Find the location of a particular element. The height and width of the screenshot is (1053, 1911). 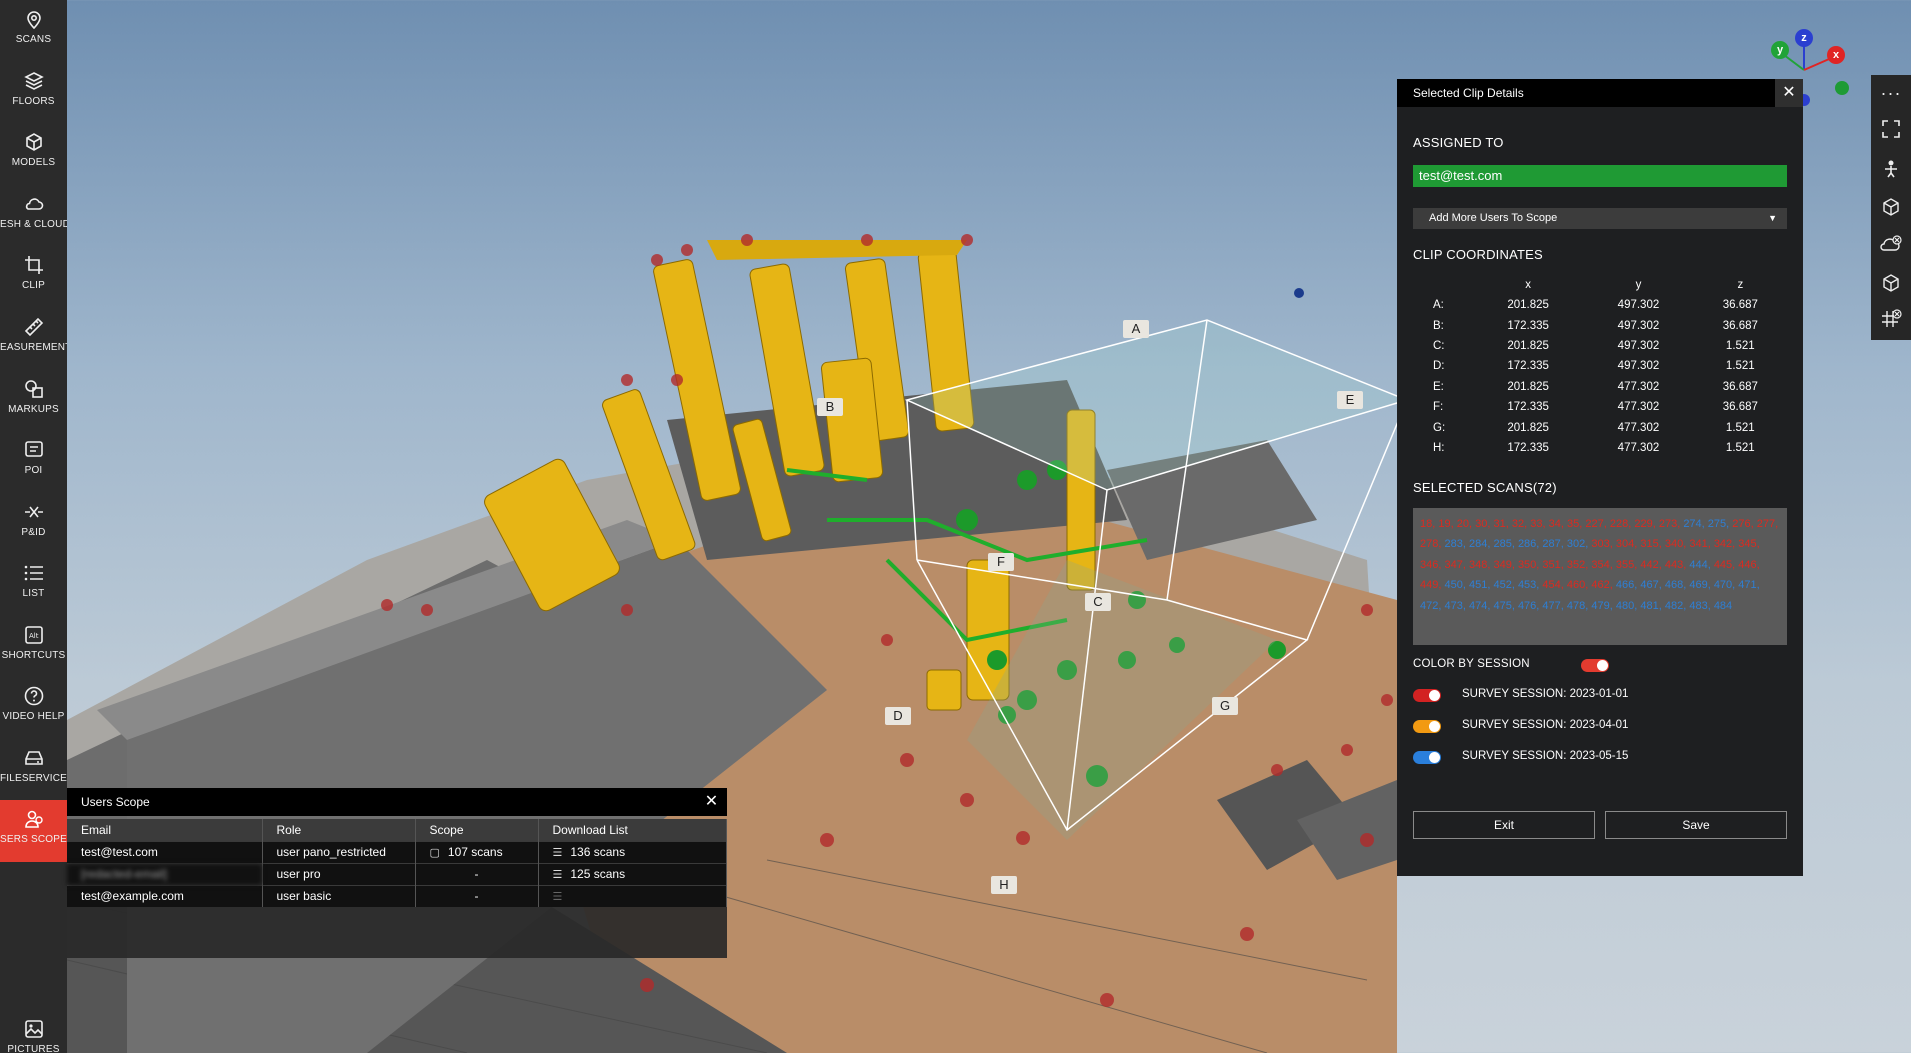

sidebar-item-poi: POI is located at coordinates (33, 460).